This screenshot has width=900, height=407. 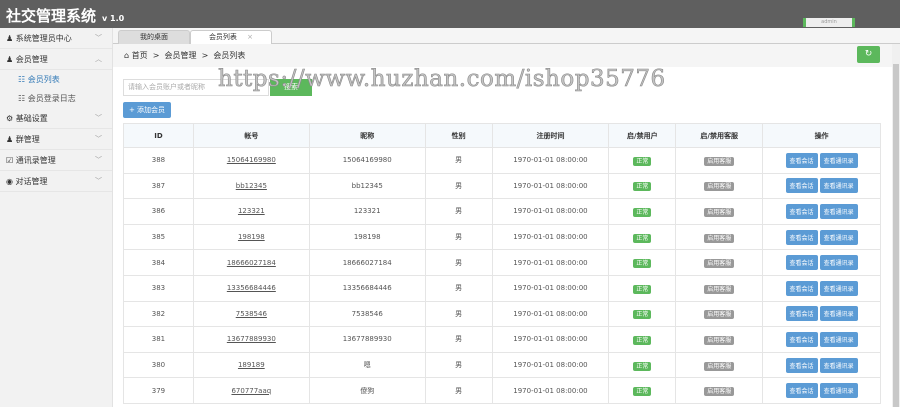 What do you see at coordinates (196, 87) in the screenshot?
I see `search-input: 请输入会员账户或者昵称` at bounding box center [196, 87].